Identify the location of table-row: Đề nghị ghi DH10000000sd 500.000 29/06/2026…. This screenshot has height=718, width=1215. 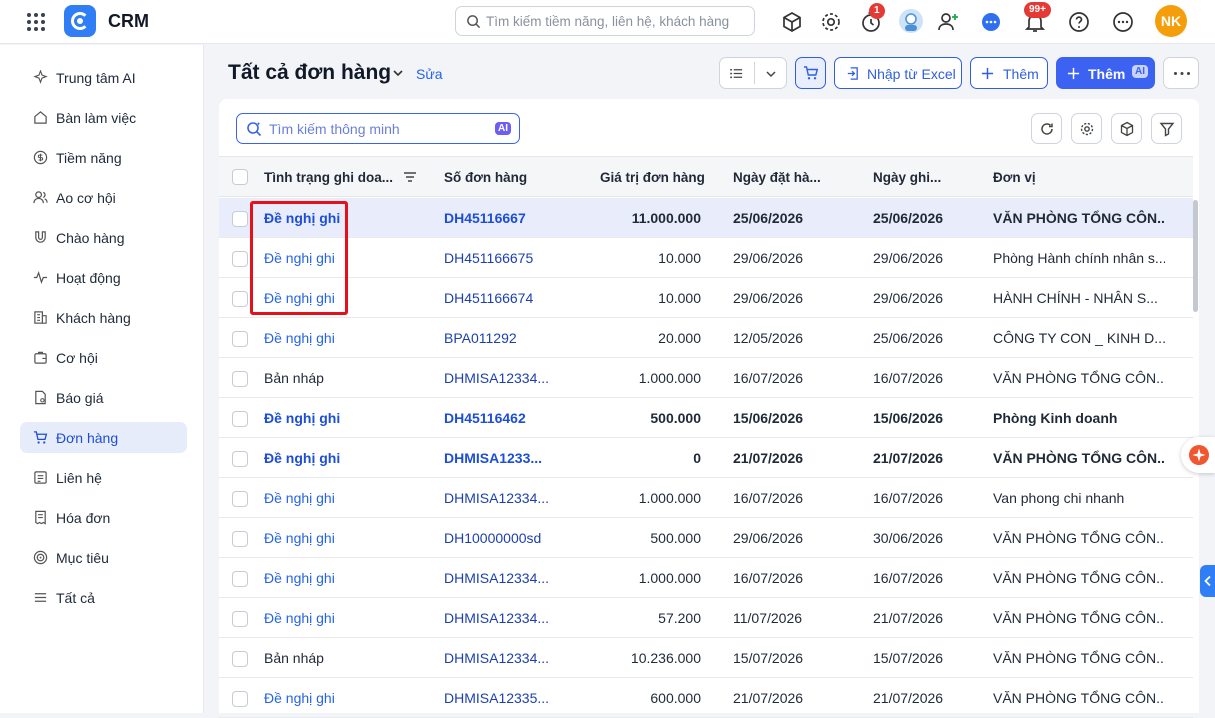
(706, 538).